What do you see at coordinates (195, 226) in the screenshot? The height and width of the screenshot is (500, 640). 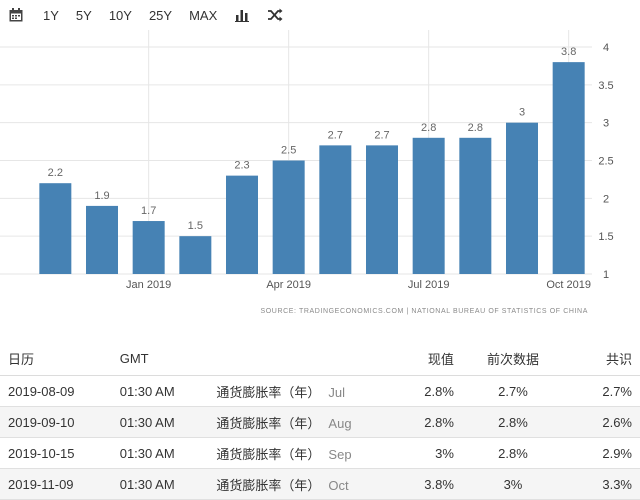 I see `value-label: 1.5` at bounding box center [195, 226].